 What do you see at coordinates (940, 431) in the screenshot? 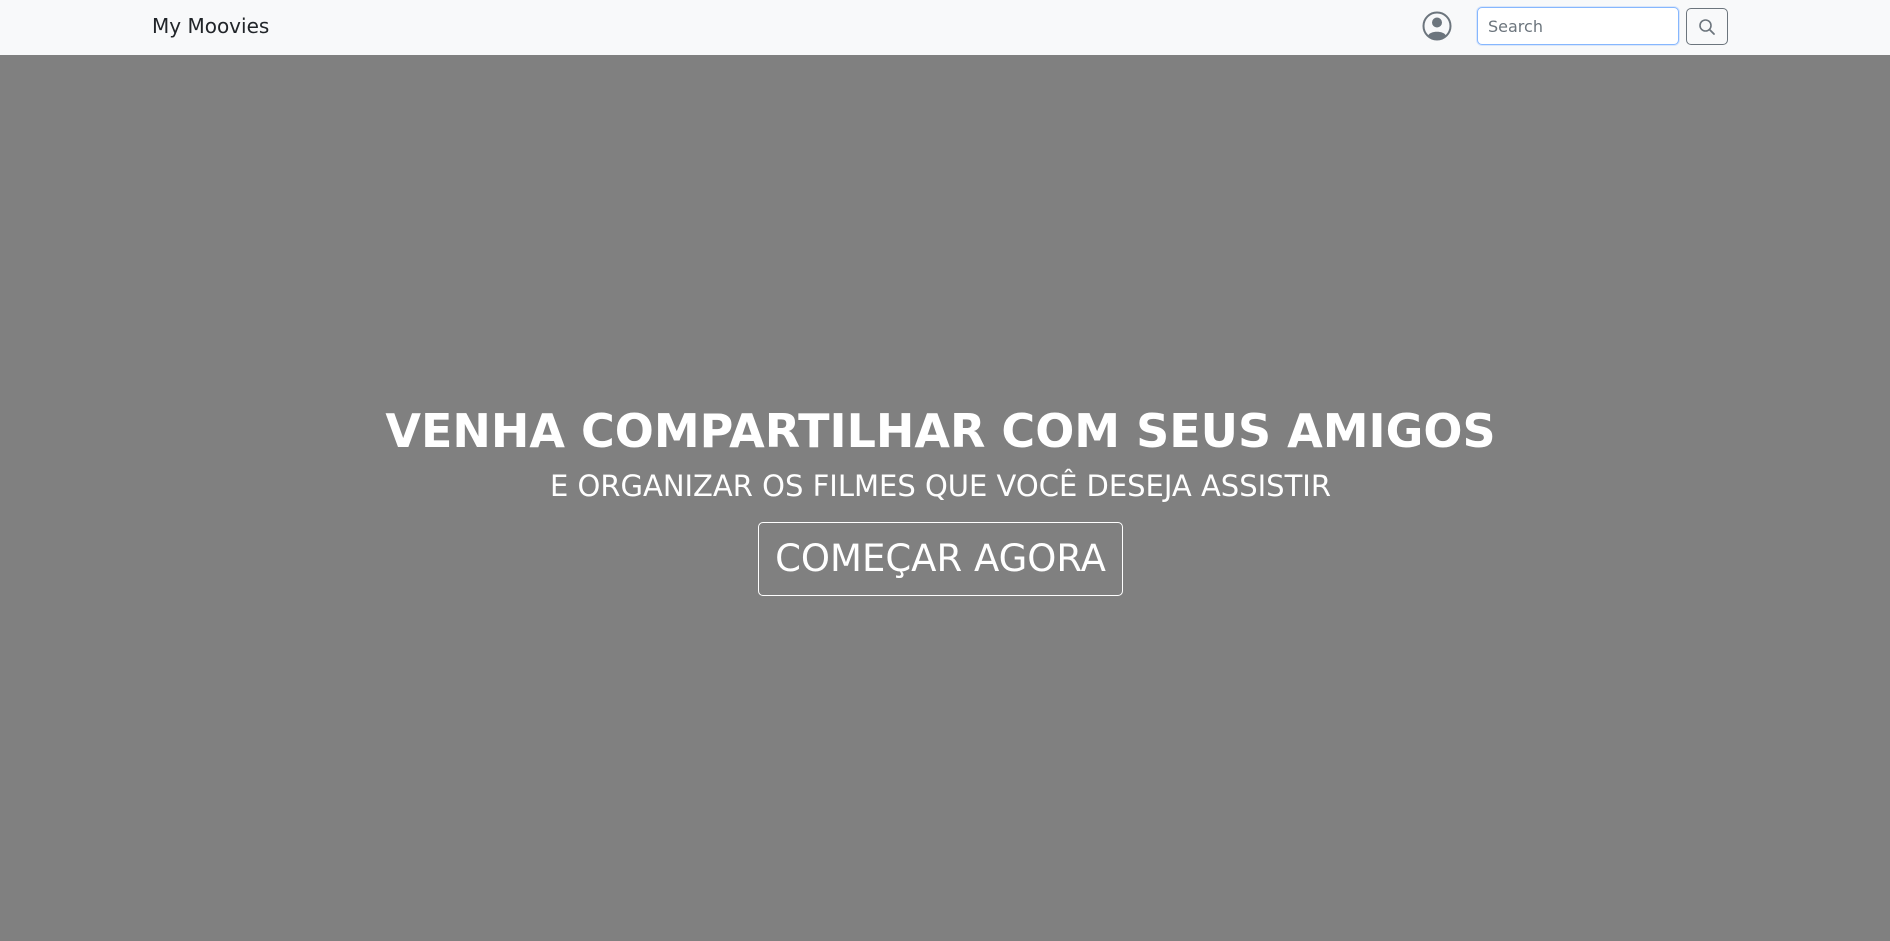
I see `hero-title: VENHA COMPARTILHAR COM SEUS AMIGOS` at bounding box center [940, 431].